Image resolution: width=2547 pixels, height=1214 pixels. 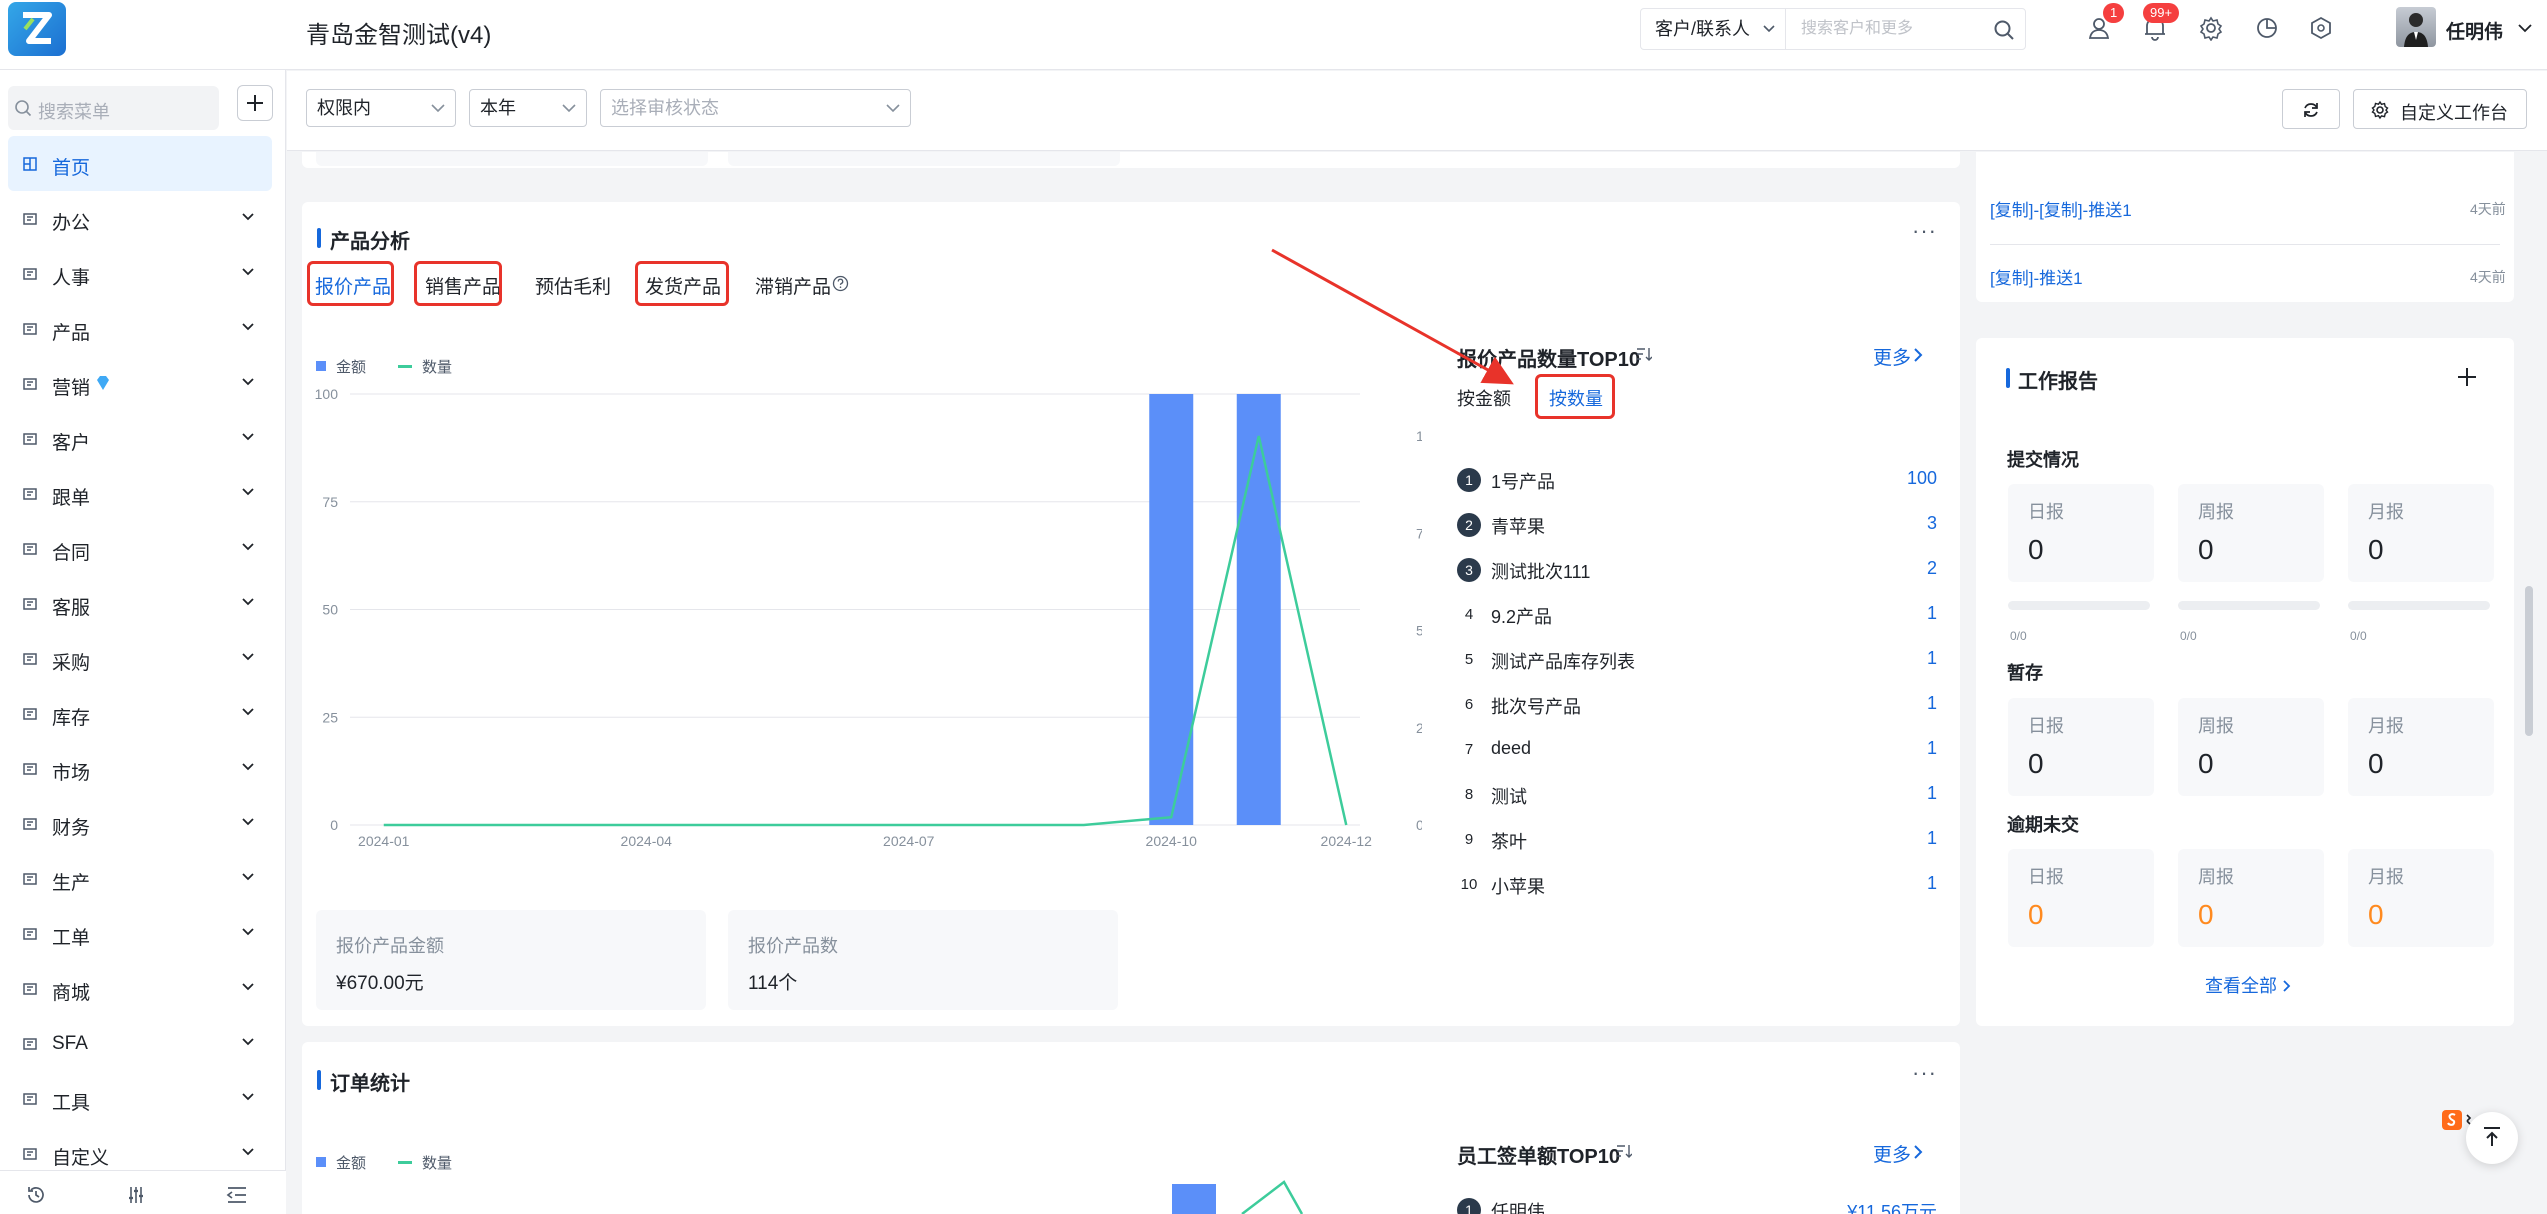 What do you see at coordinates (1713, 29) in the screenshot?
I see `search-scope-select: 客户/联系人` at bounding box center [1713, 29].